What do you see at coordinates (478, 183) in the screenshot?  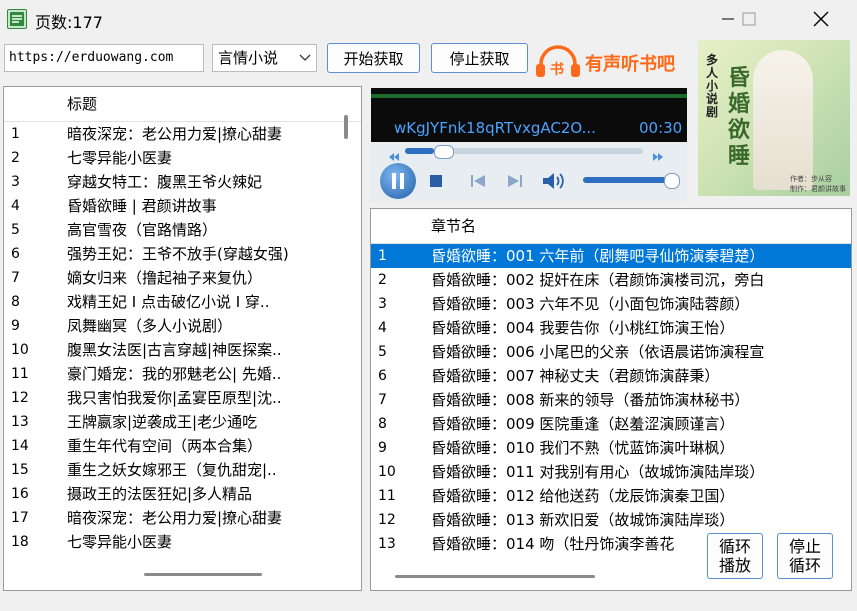 I see `previous-icon` at bounding box center [478, 183].